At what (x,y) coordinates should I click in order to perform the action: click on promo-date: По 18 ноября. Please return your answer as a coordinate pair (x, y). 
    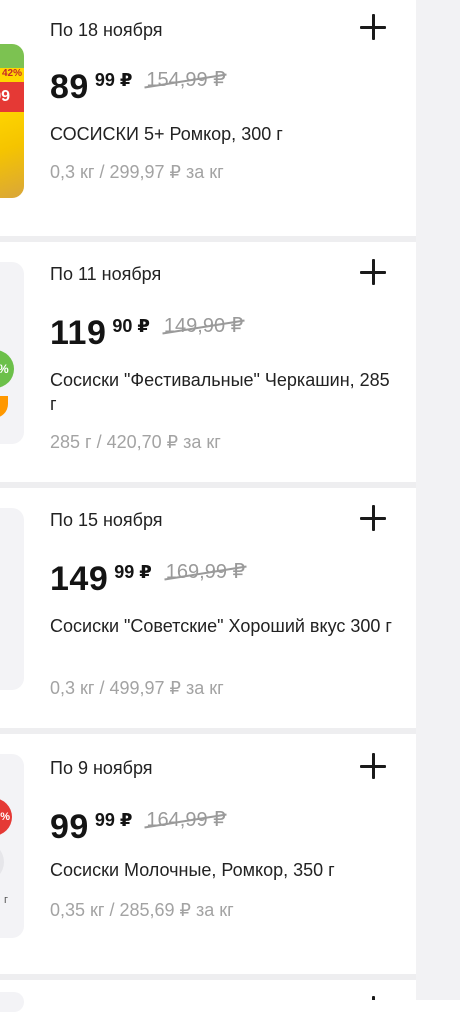
    Looking at the image, I should click on (106, 30).